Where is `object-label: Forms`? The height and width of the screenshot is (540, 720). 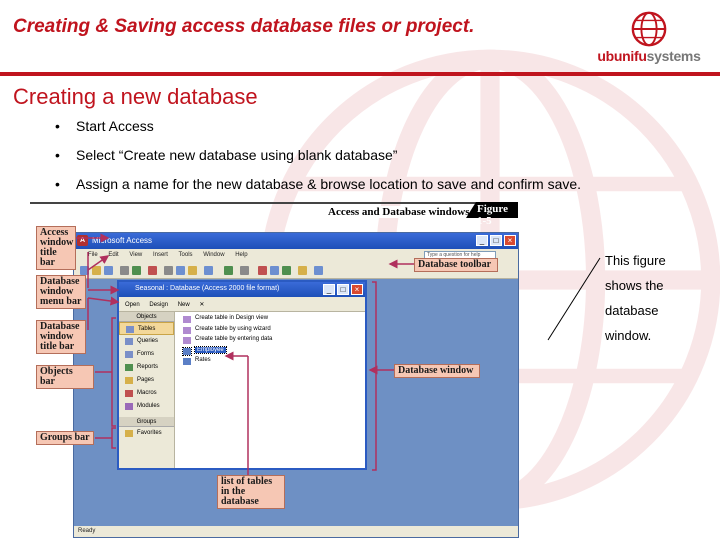 object-label: Forms is located at coordinates (145, 354).